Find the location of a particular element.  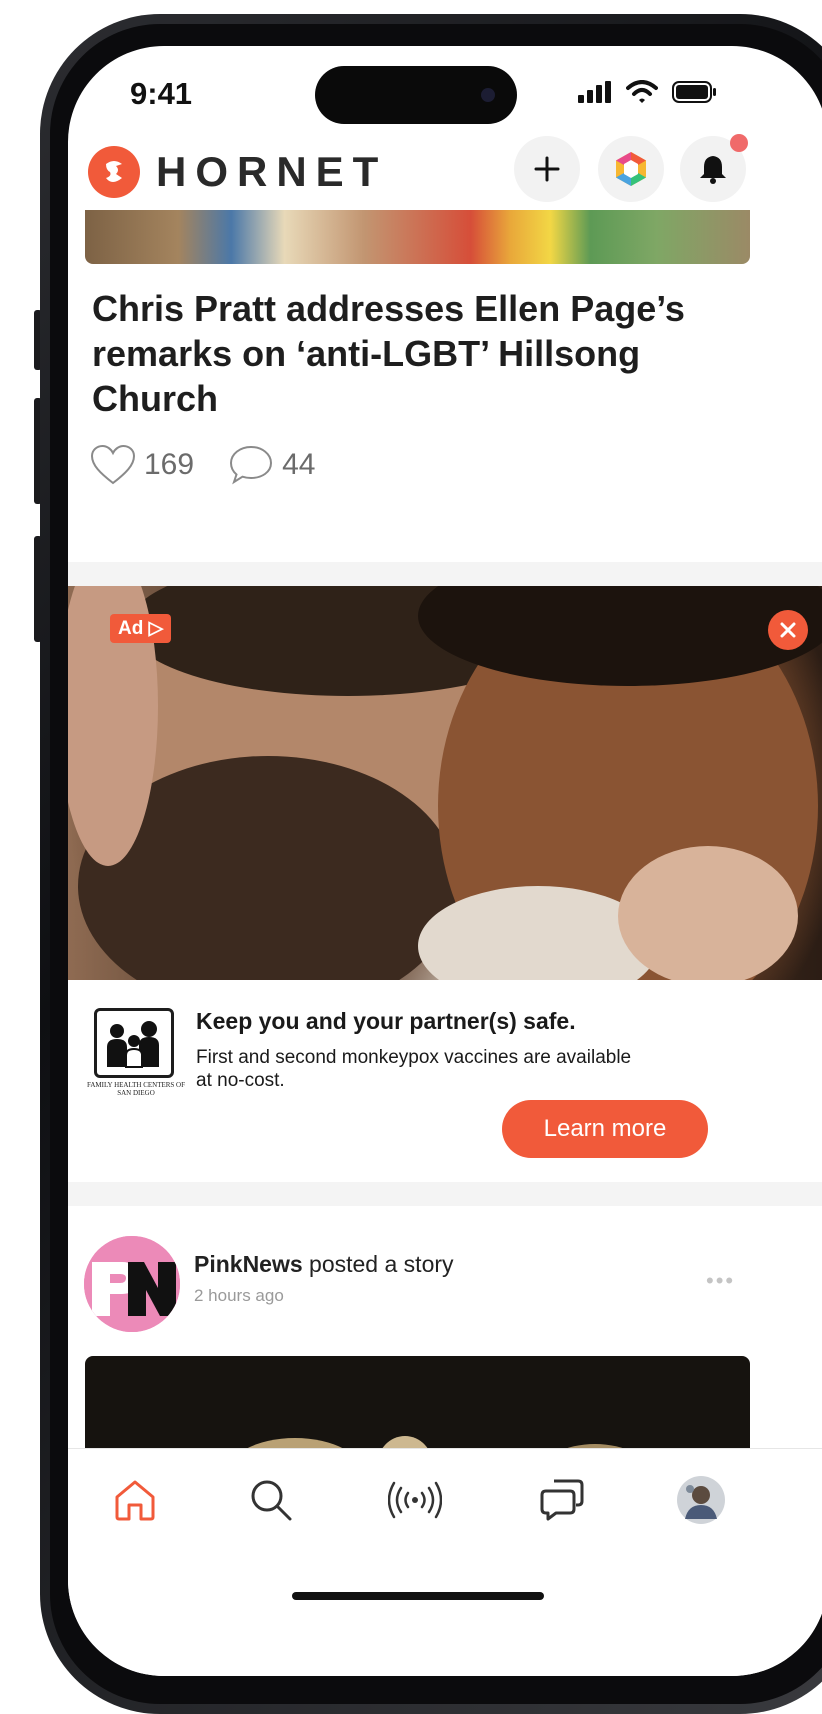

status-time: 9:41 is located at coordinates (161, 93).